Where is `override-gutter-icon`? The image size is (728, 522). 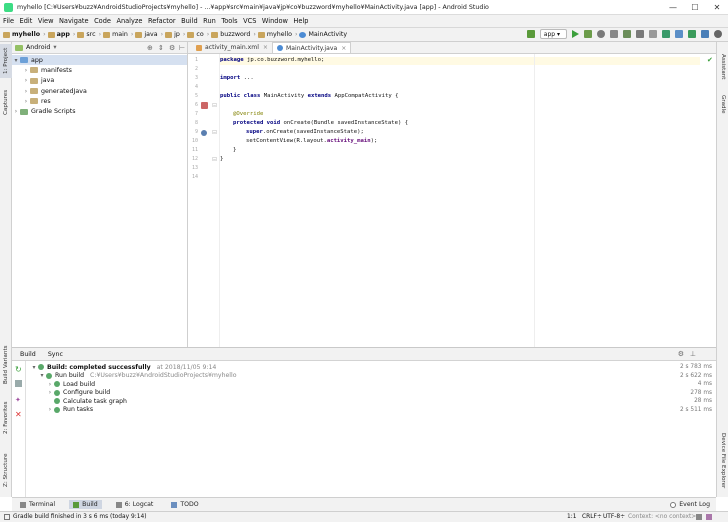
override-gutter-icon is located at coordinates (204, 133).